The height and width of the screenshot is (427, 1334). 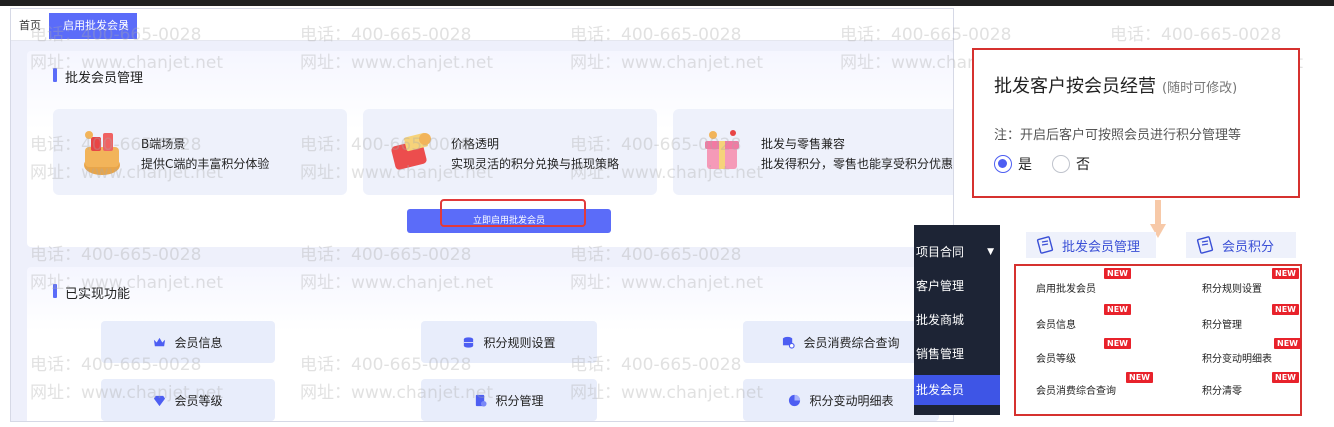 I want to click on section-title-implemented: 已实现功能, so click(x=91, y=292).